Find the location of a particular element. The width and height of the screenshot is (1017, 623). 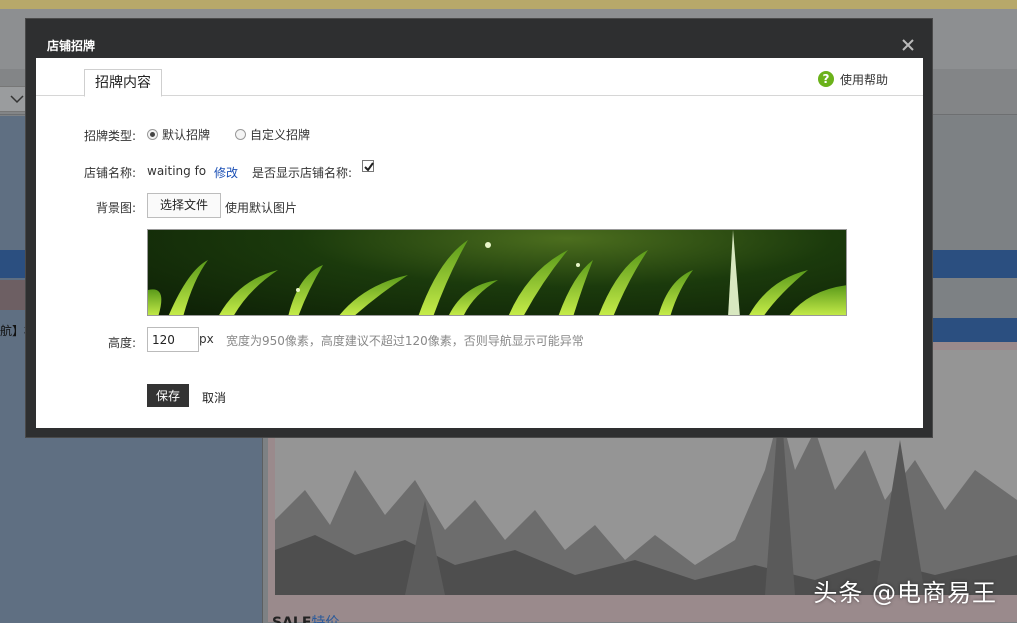

edit-shop-name-link: 修改 is located at coordinates (226, 172).